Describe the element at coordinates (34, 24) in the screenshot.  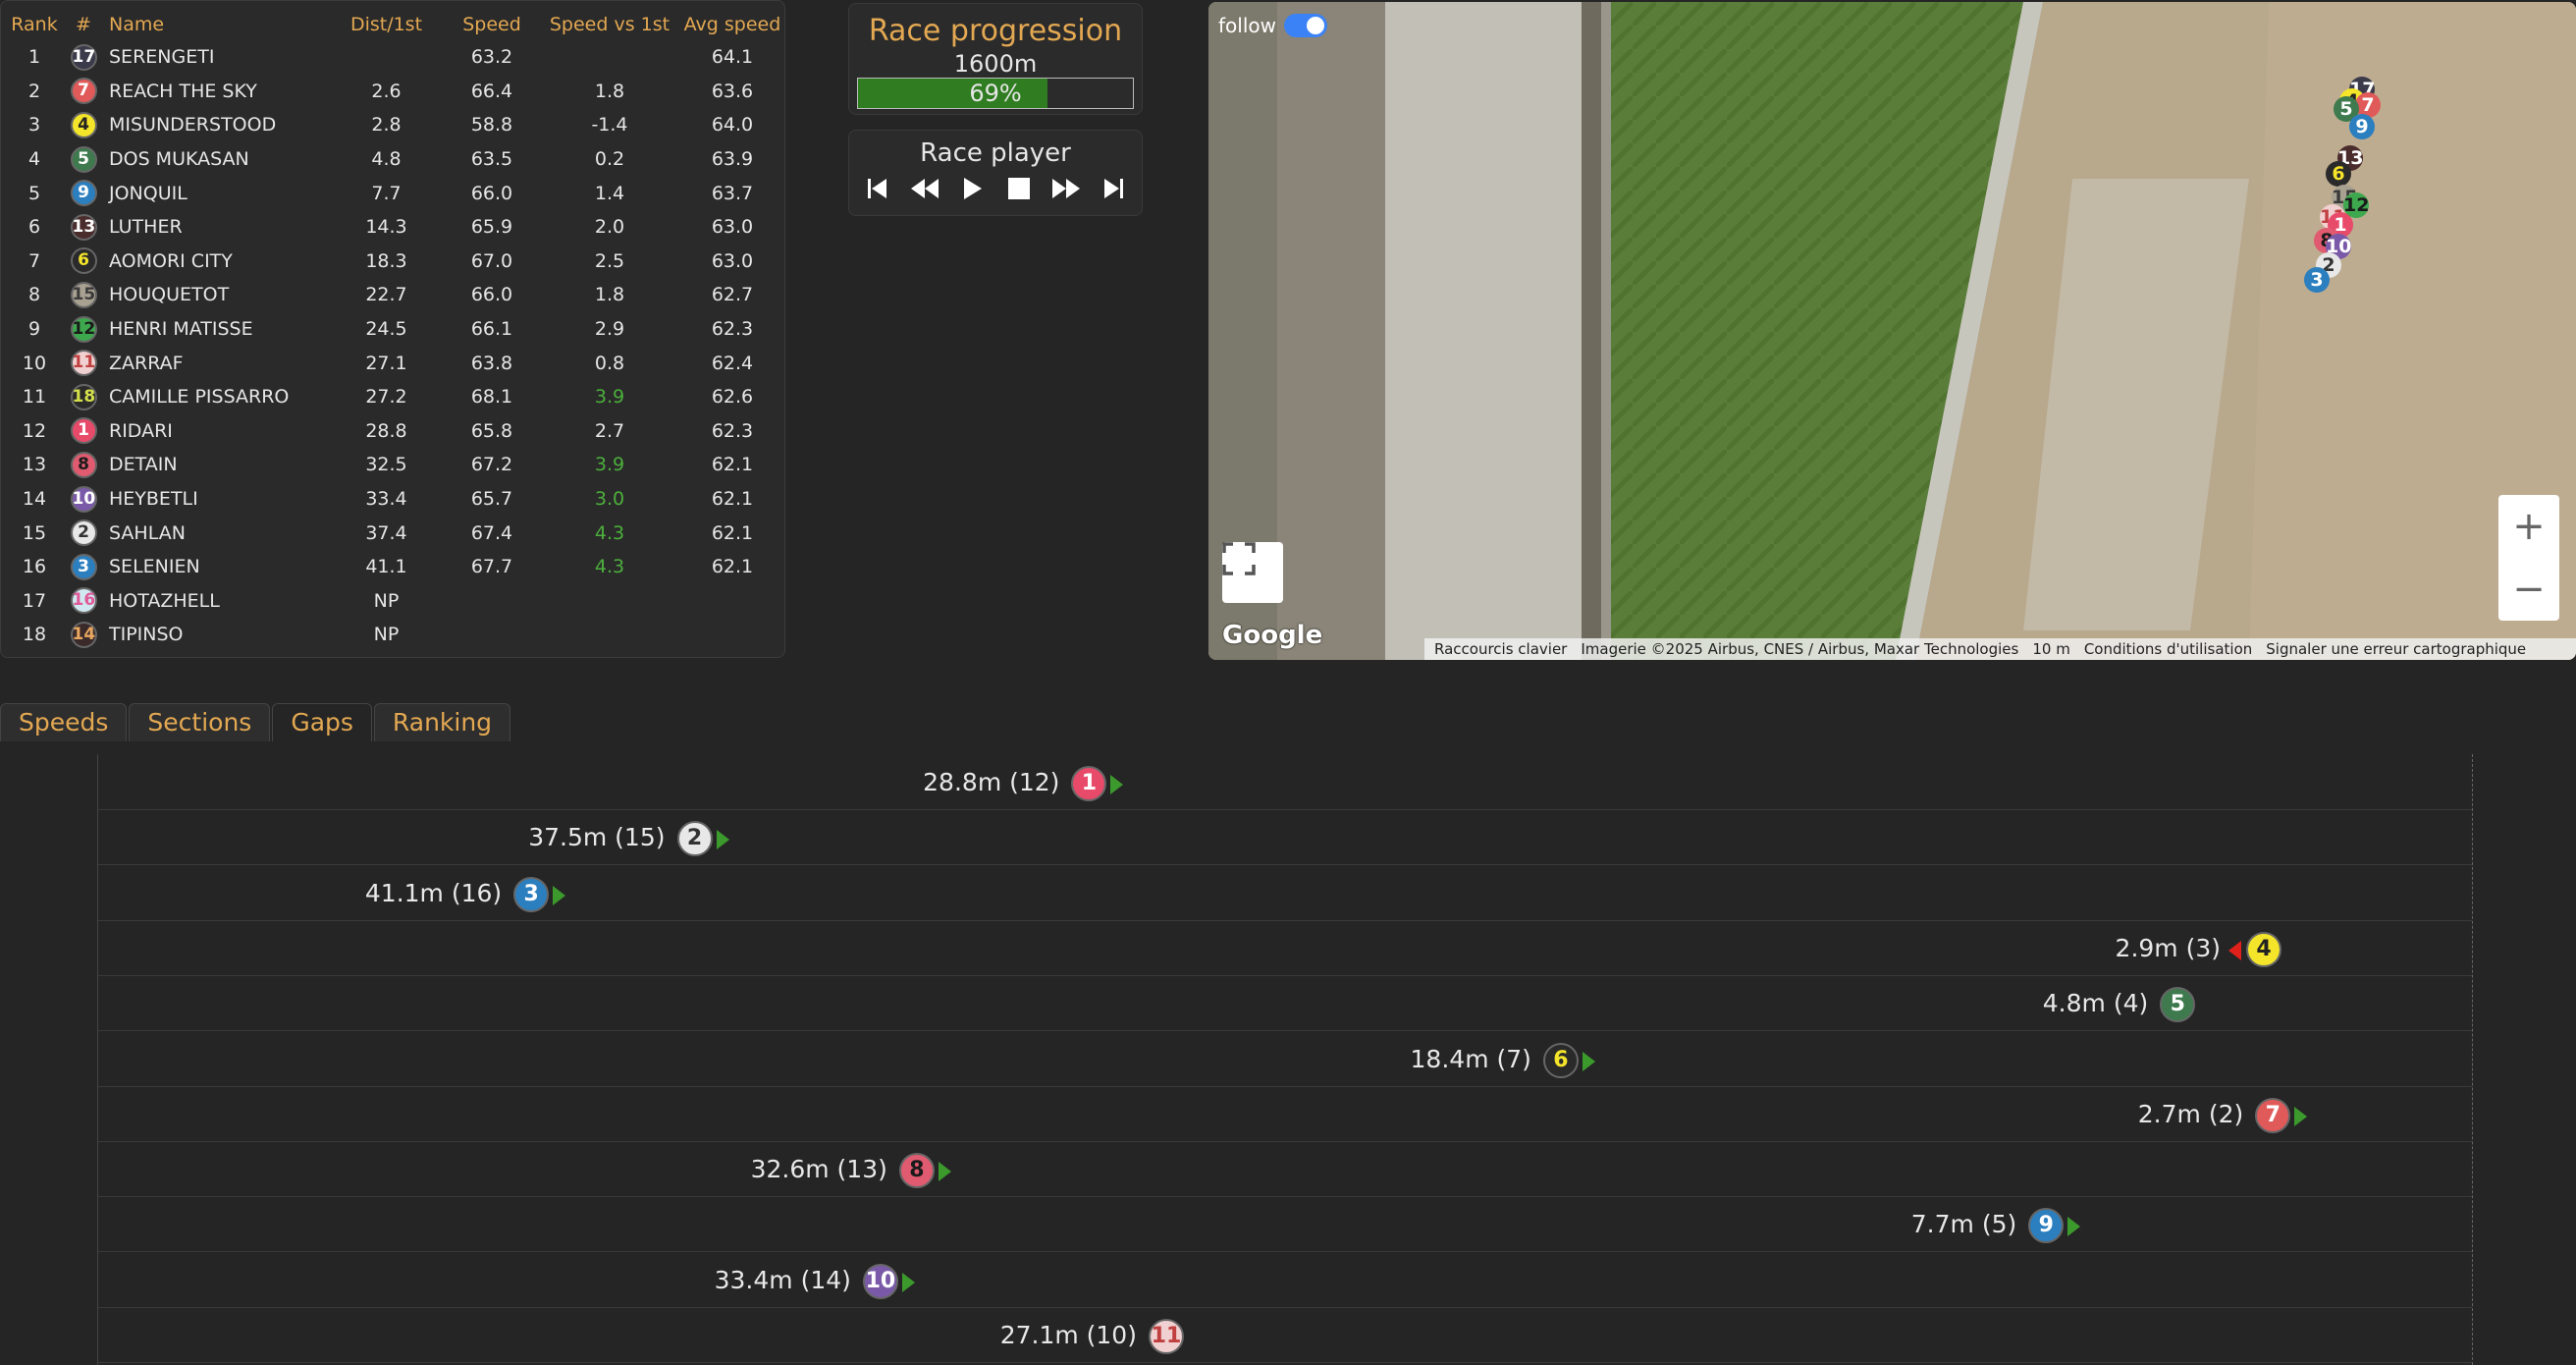
I see `header-rank: Rank` at that location.